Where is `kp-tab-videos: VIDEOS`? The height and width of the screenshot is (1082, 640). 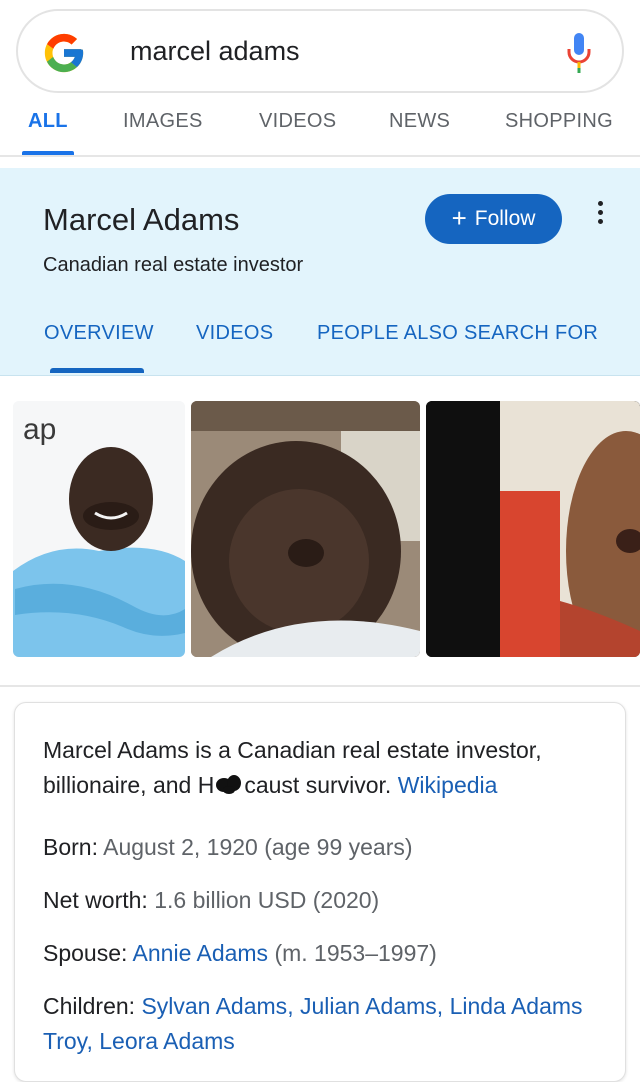
kp-tab-videos: VIDEOS is located at coordinates (234, 333).